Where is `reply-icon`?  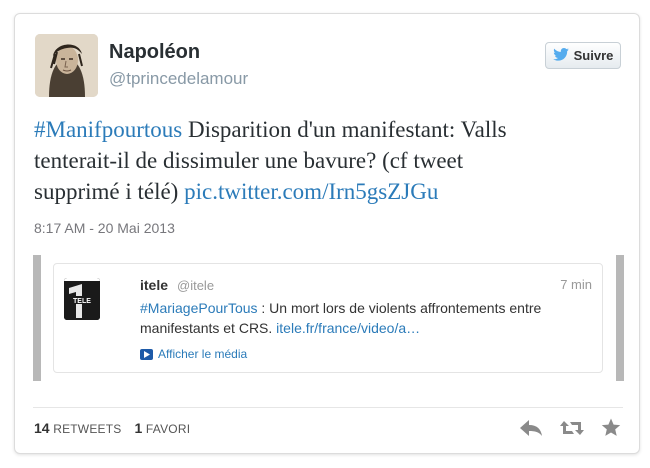 reply-icon is located at coordinates (531, 428).